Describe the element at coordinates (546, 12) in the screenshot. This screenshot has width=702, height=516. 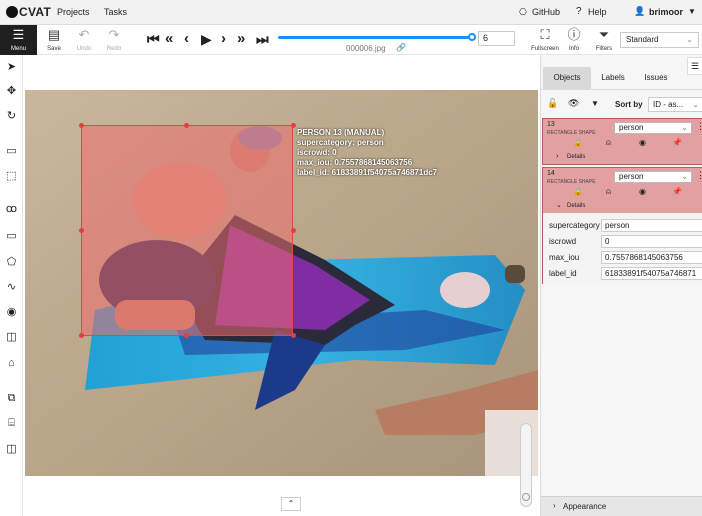
I see `github-link: GitHub` at that location.